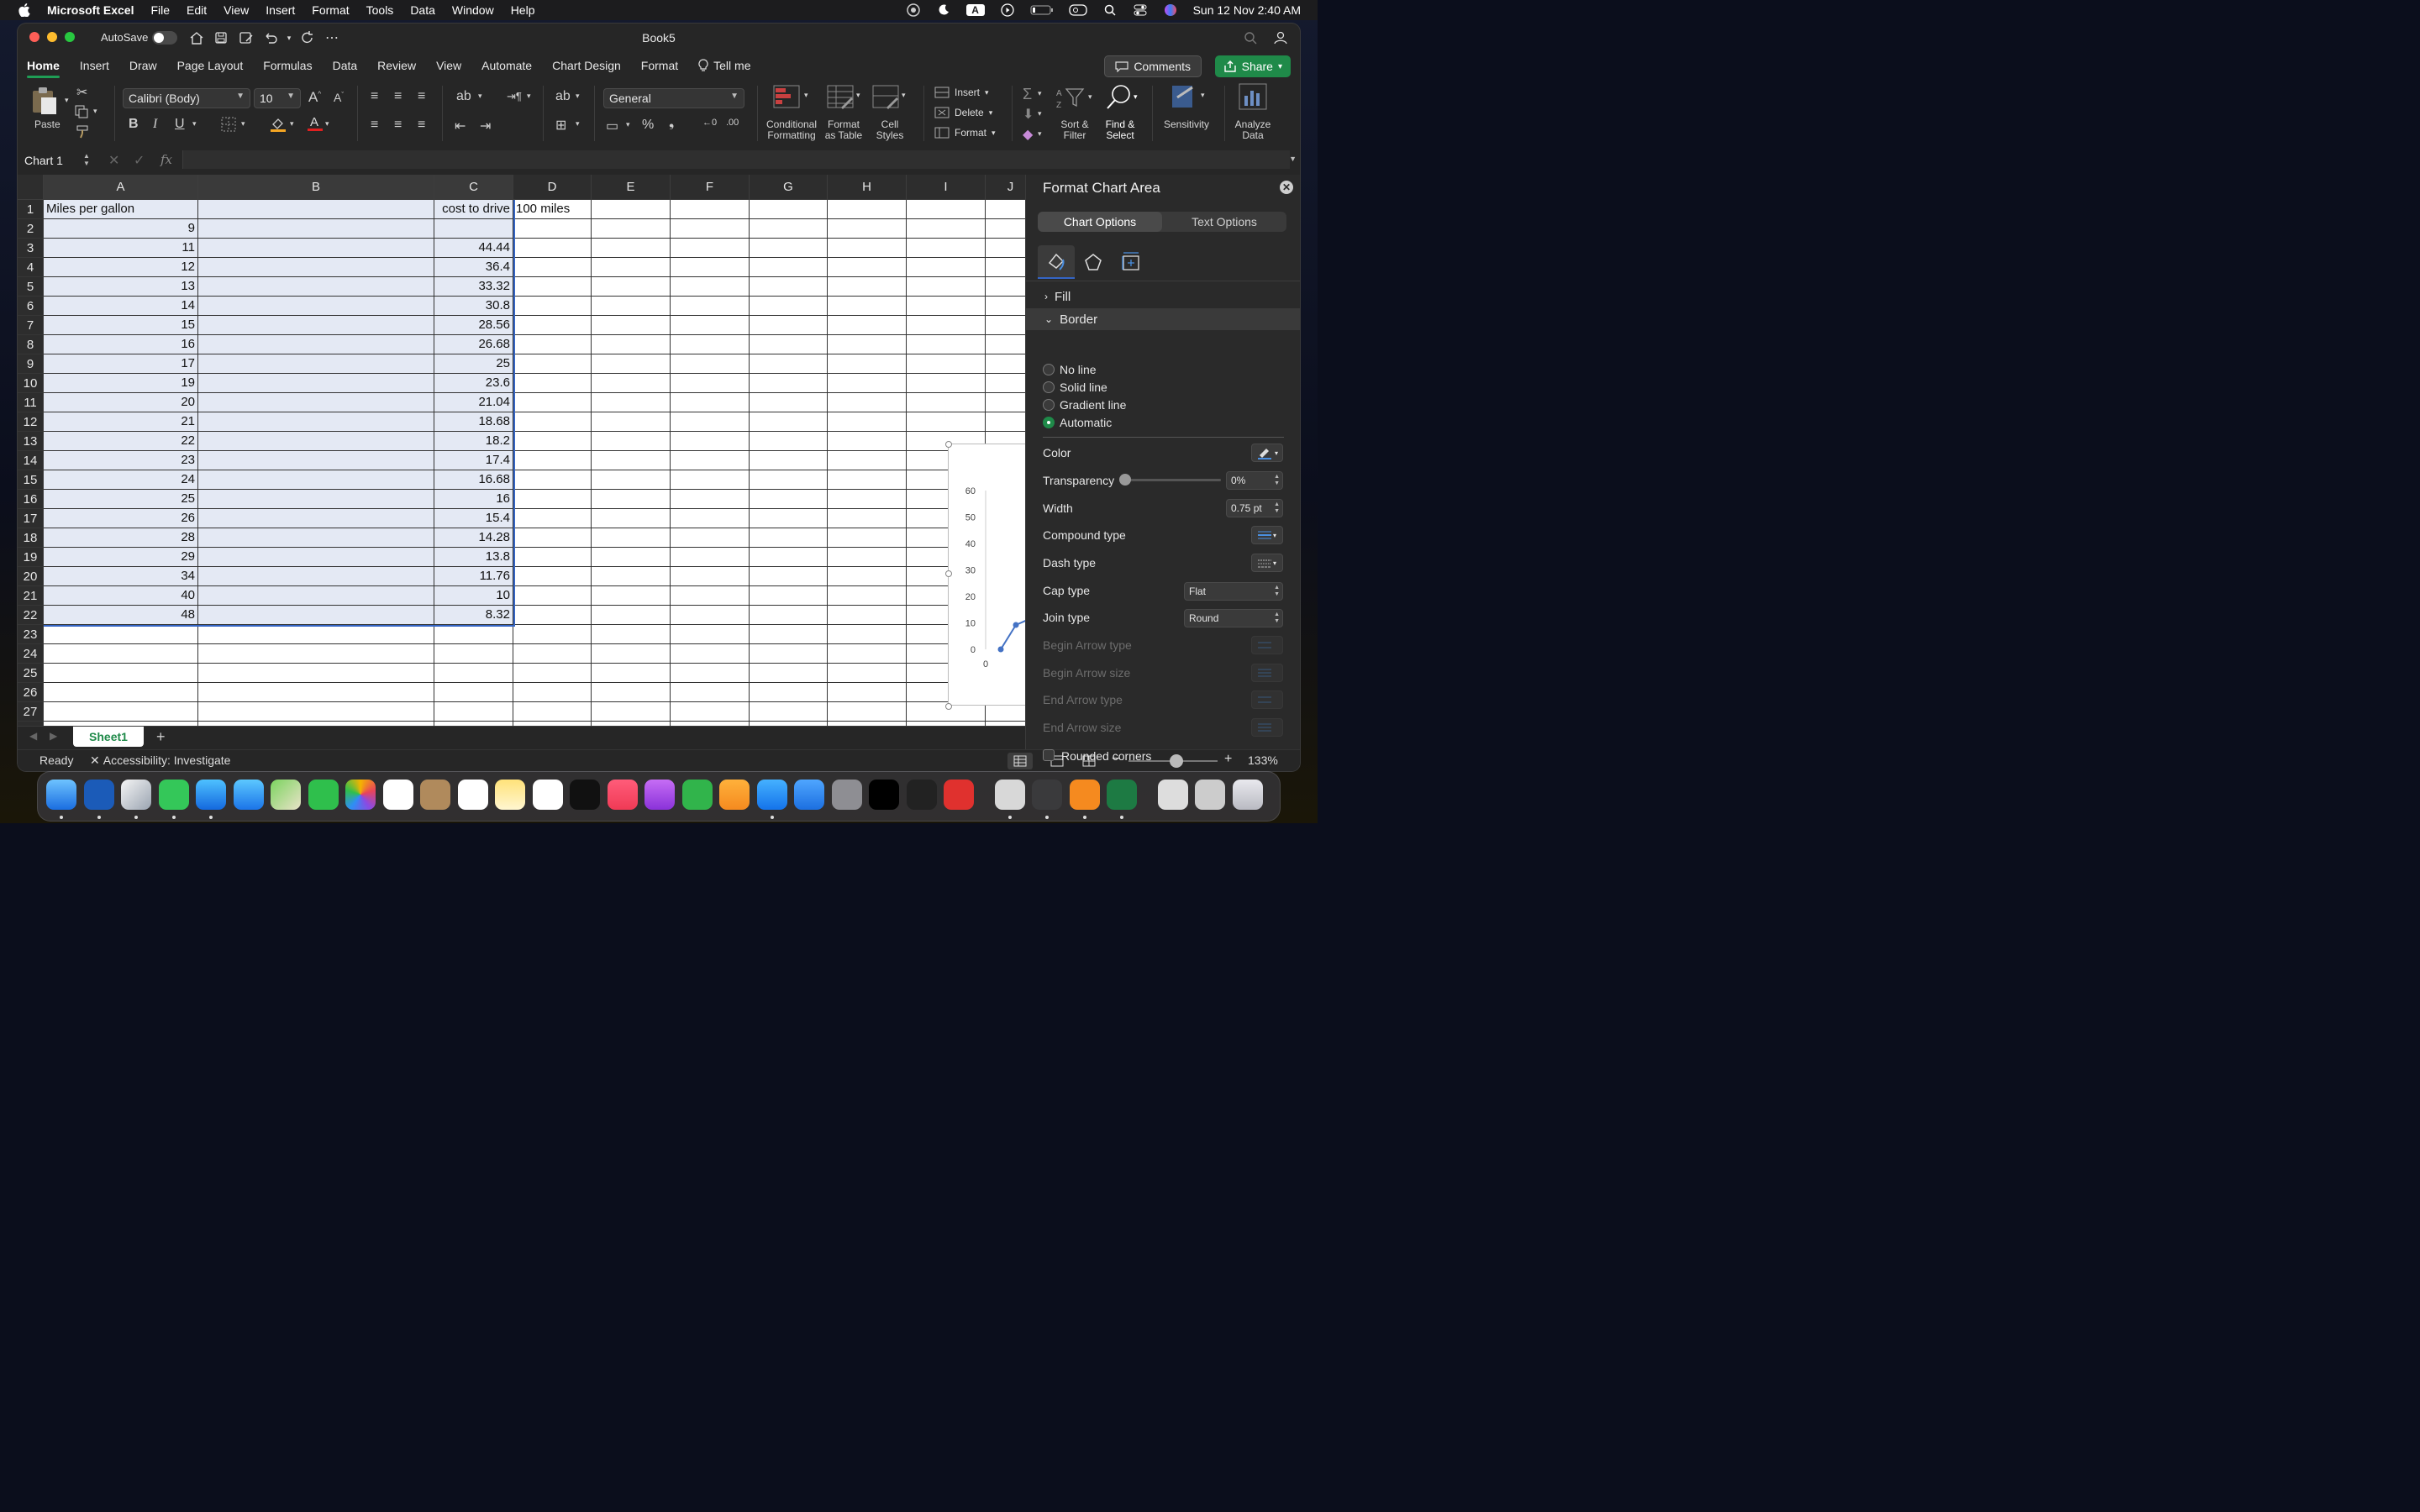  What do you see at coordinates (461, 126) in the screenshot?
I see `decrease-indent-icon: ⇤` at bounding box center [461, 126].